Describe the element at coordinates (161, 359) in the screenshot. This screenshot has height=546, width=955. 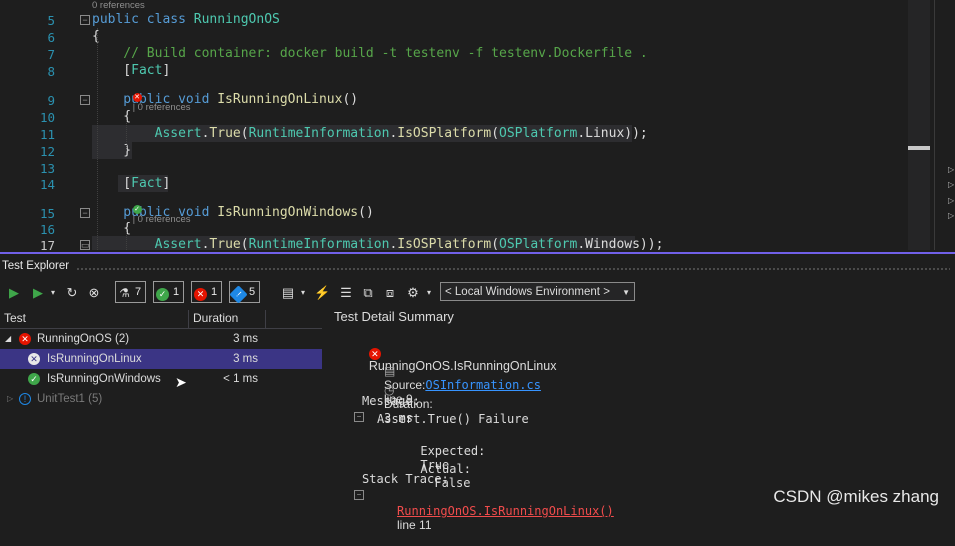
I see `test-row-selected: ✕ IsRunningOnLinux 3 ms` at that location.